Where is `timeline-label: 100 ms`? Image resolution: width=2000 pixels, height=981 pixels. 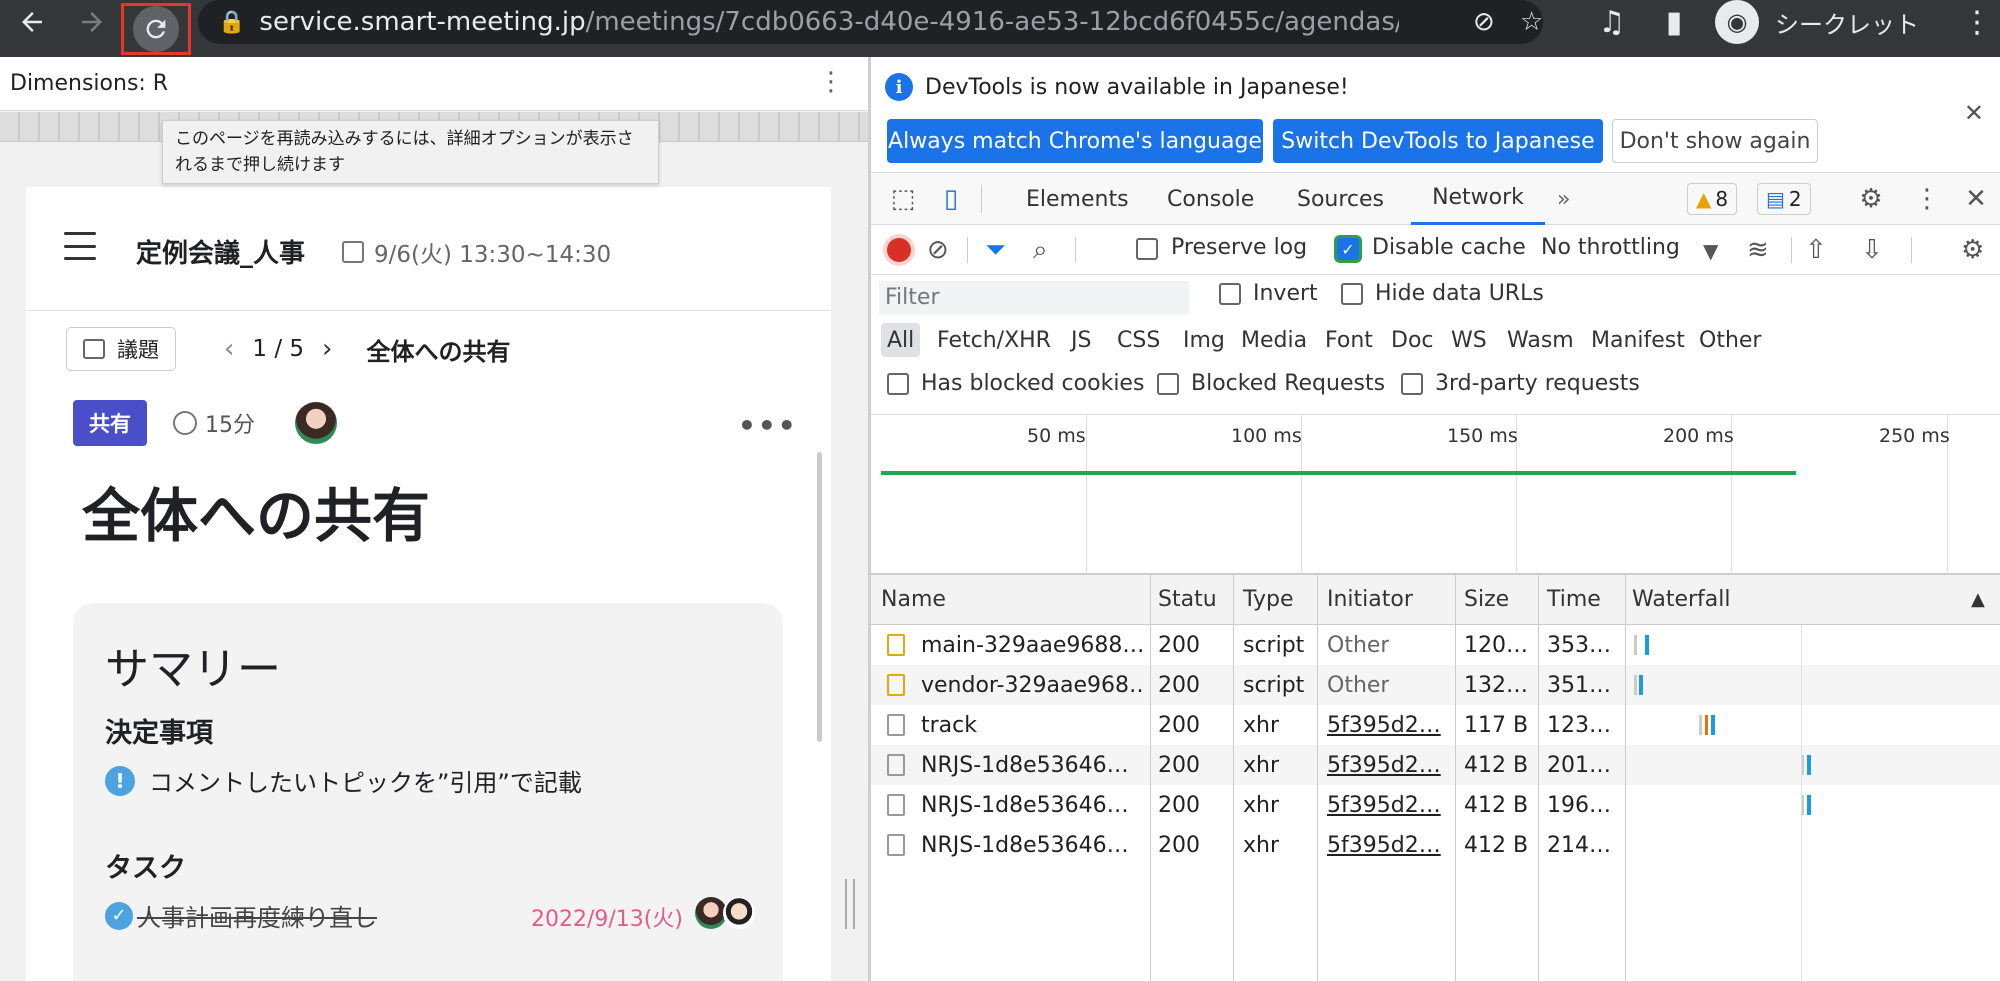 timeline-label: 100 ms is located at coordinates (1266, 436).